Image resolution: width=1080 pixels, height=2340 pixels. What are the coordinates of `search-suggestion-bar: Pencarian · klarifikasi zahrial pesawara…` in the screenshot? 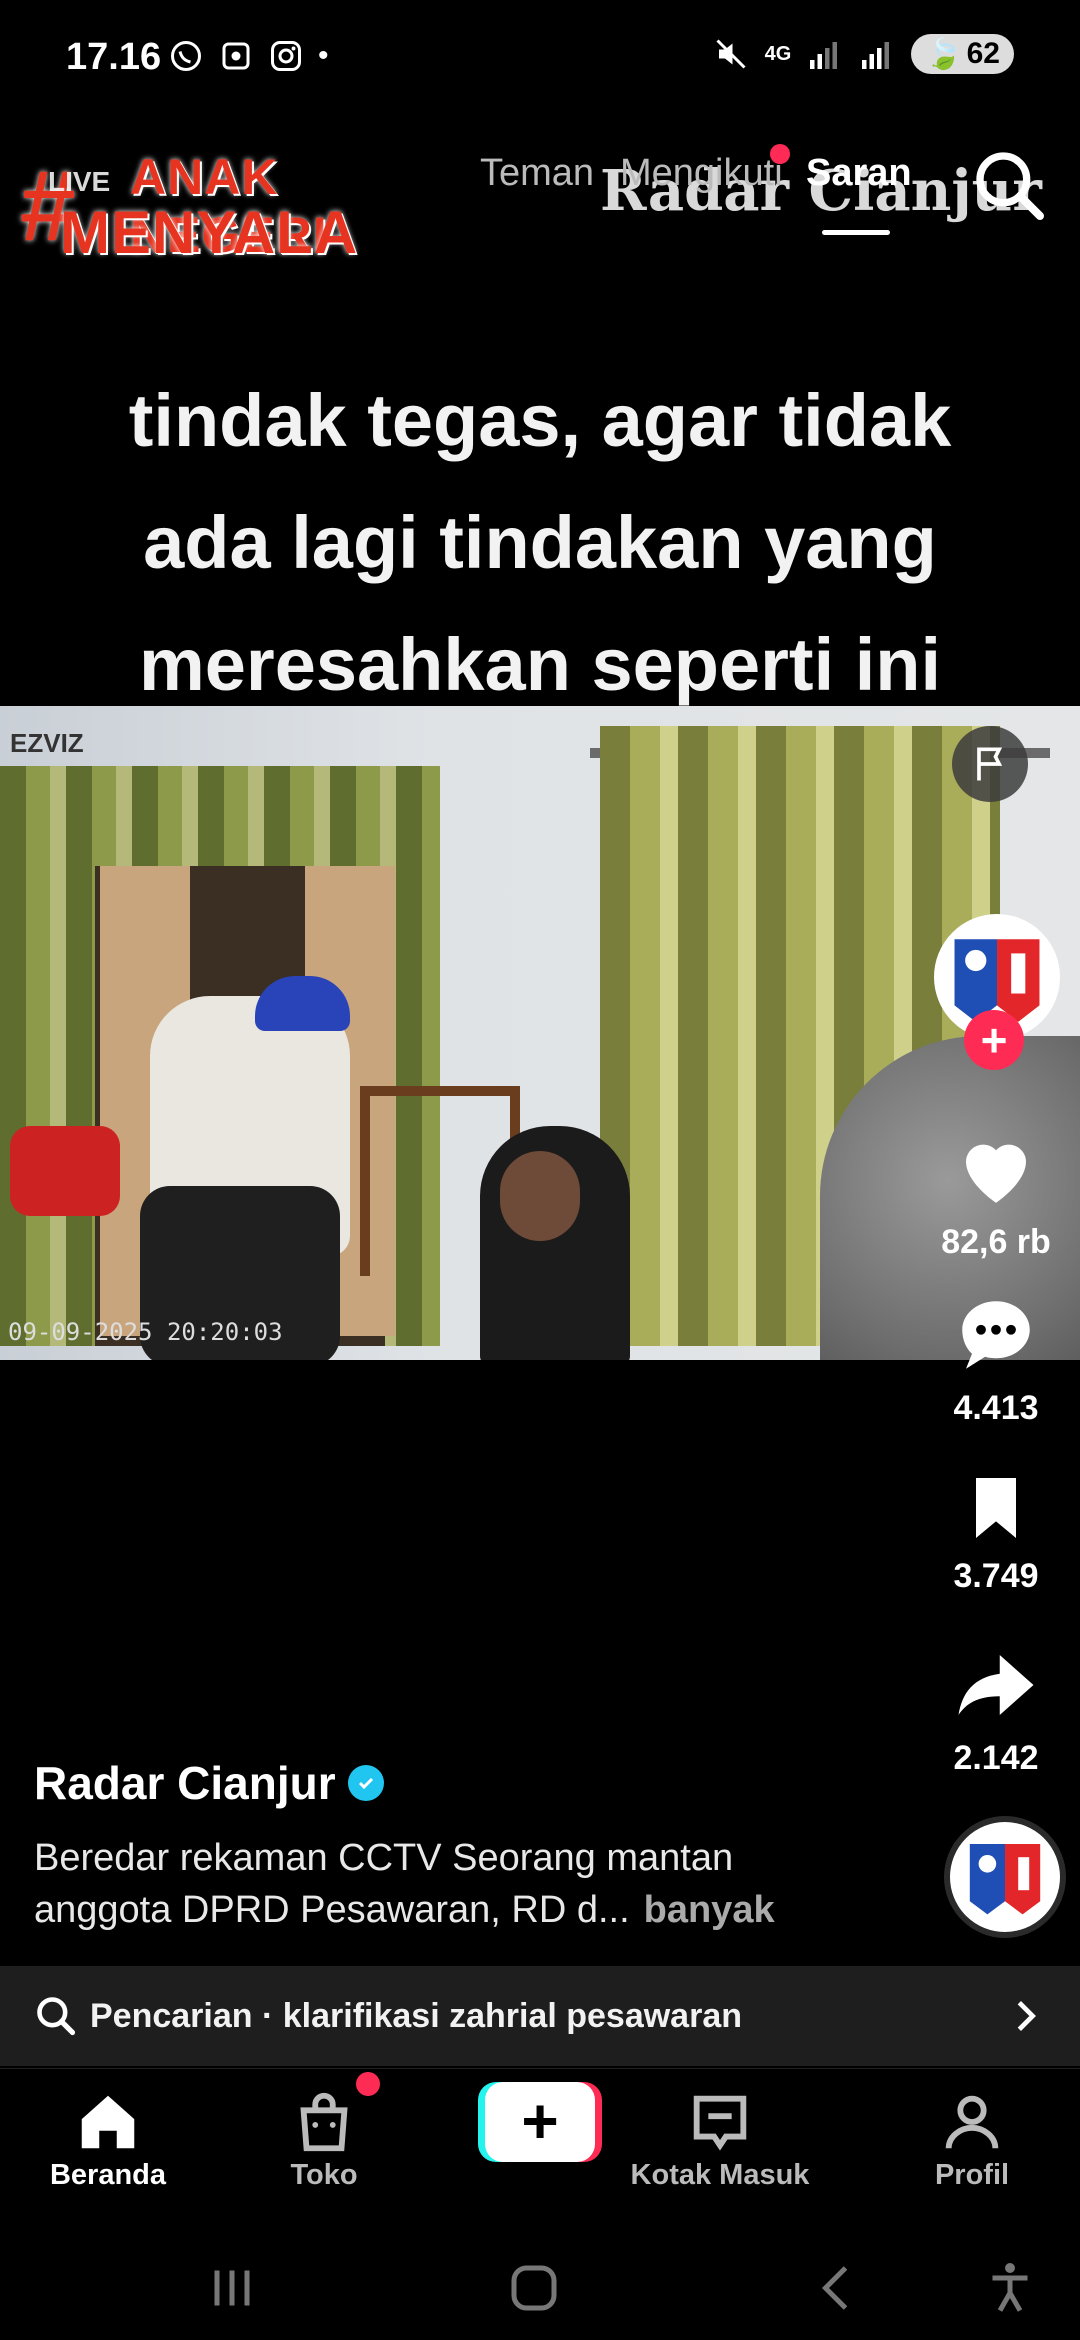 It's located at (540, 2016).